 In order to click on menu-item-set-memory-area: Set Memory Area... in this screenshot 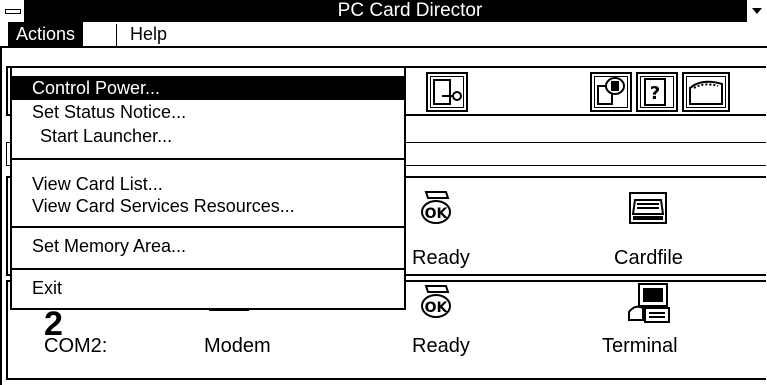, I will do `click(208, 246)`.